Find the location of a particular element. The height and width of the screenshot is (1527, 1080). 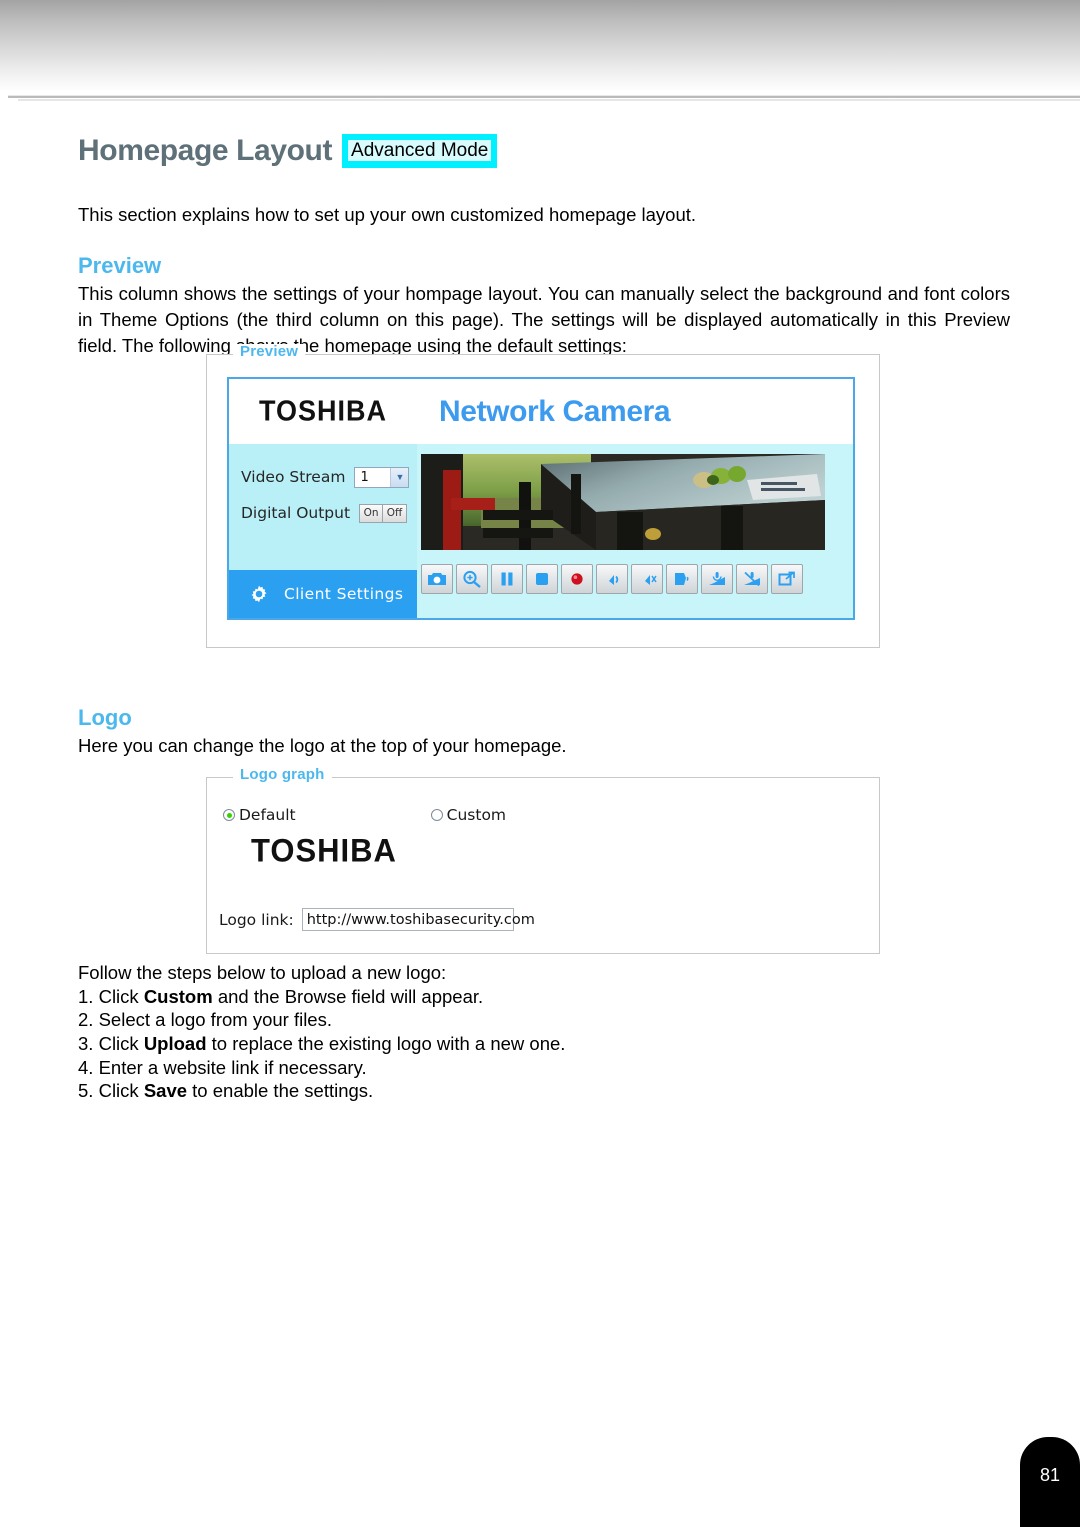

step-text: Select a logo from your files. is located at coordinates (215, 1020).